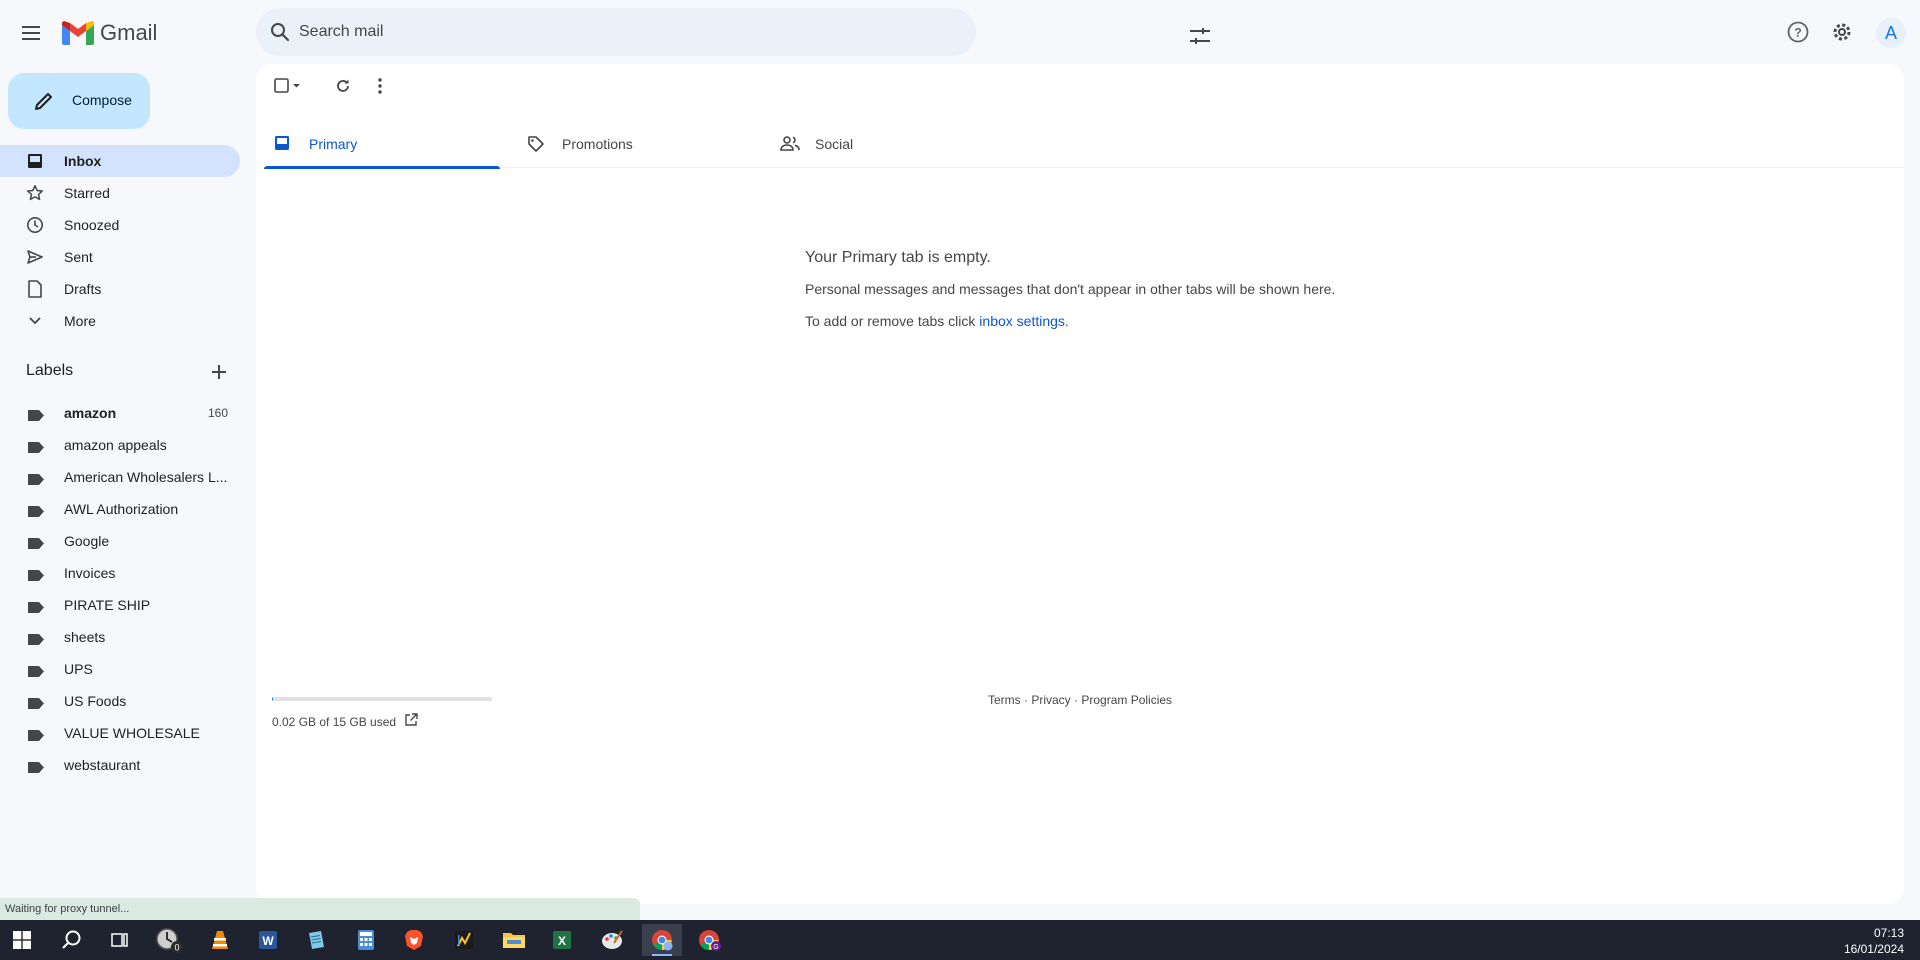  What do you see at coordinates (120, 289) in the screenshot?
I see `sidebar-item-drafts: Drafts` at bounding box center [120, 289].